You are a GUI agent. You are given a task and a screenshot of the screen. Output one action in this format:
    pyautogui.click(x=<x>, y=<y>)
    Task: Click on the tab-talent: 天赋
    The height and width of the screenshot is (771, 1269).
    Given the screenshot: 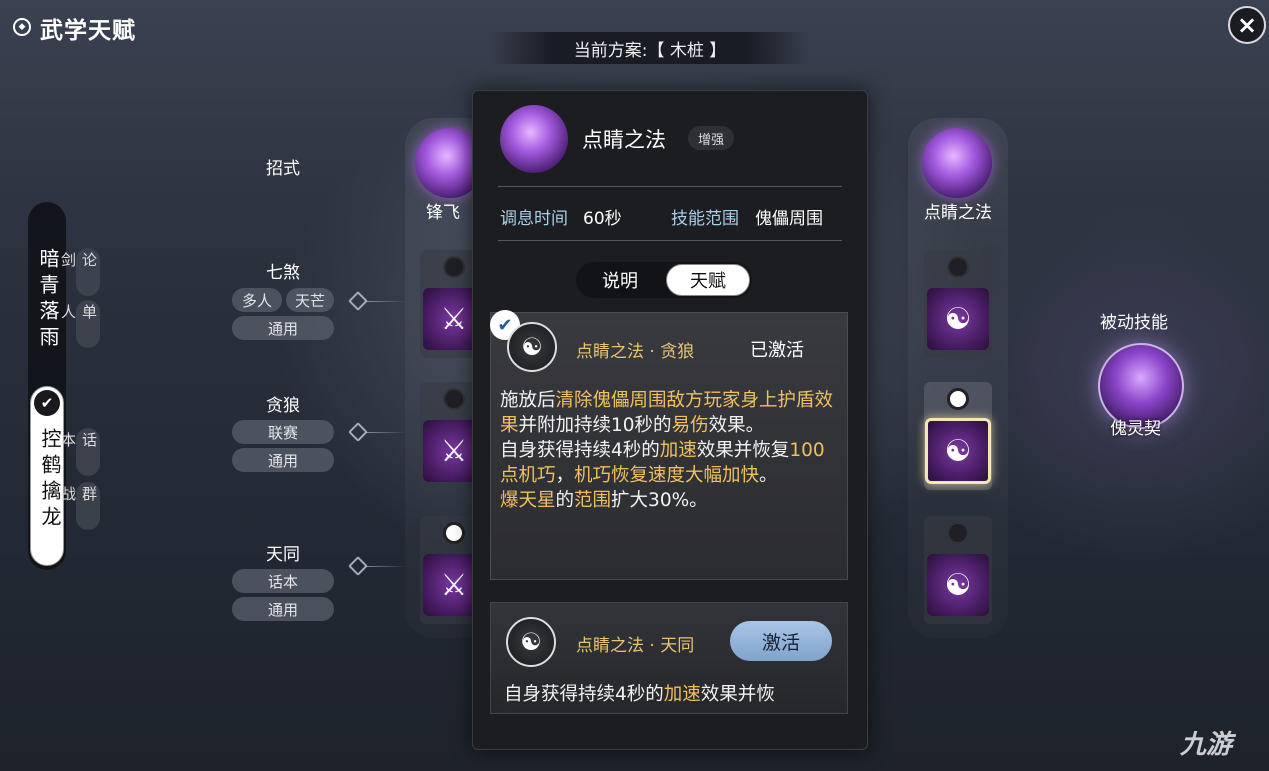 What is the action you would take?
    pyautogui.click(x=708, y=280)
    